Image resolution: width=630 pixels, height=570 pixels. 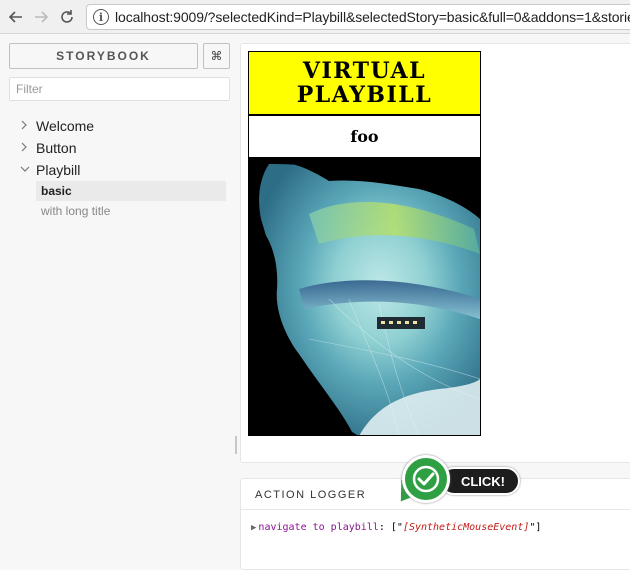 What do you see at coordinates (364, 71) in the screenshot?
I see `playbill-header-line1: VIRTUAL` at bounding box center [364, 71].